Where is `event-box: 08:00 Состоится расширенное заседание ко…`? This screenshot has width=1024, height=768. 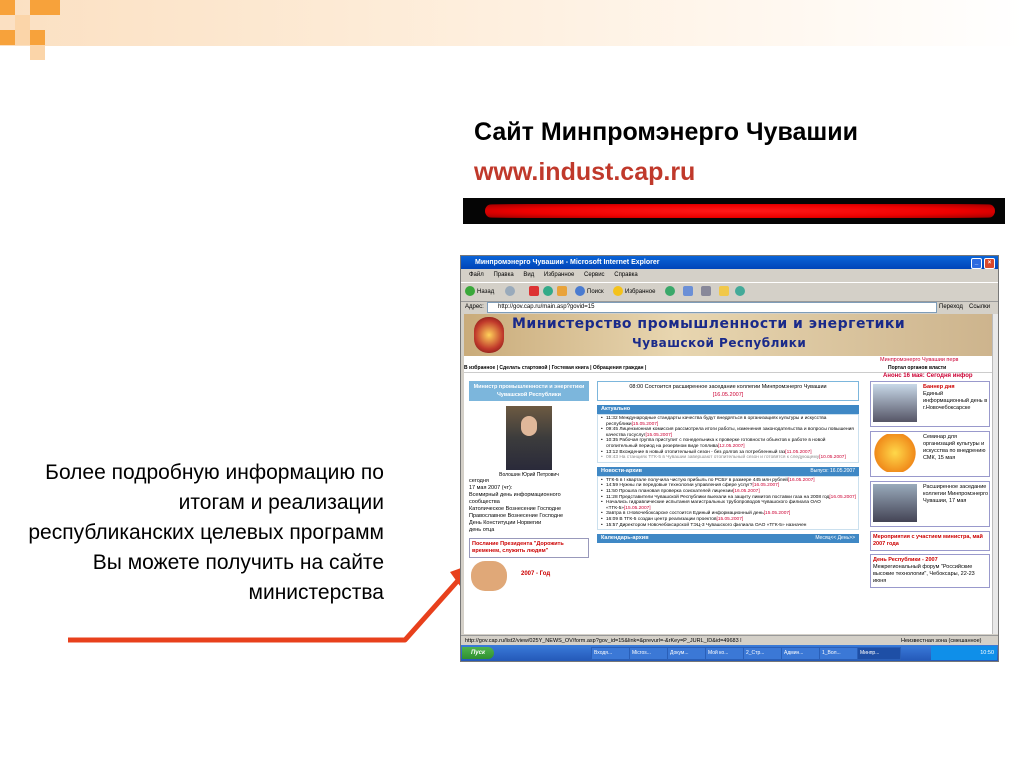
event-box: 08:00 Состоится расширенное заседание ко… is located at coordinates (728, 391).